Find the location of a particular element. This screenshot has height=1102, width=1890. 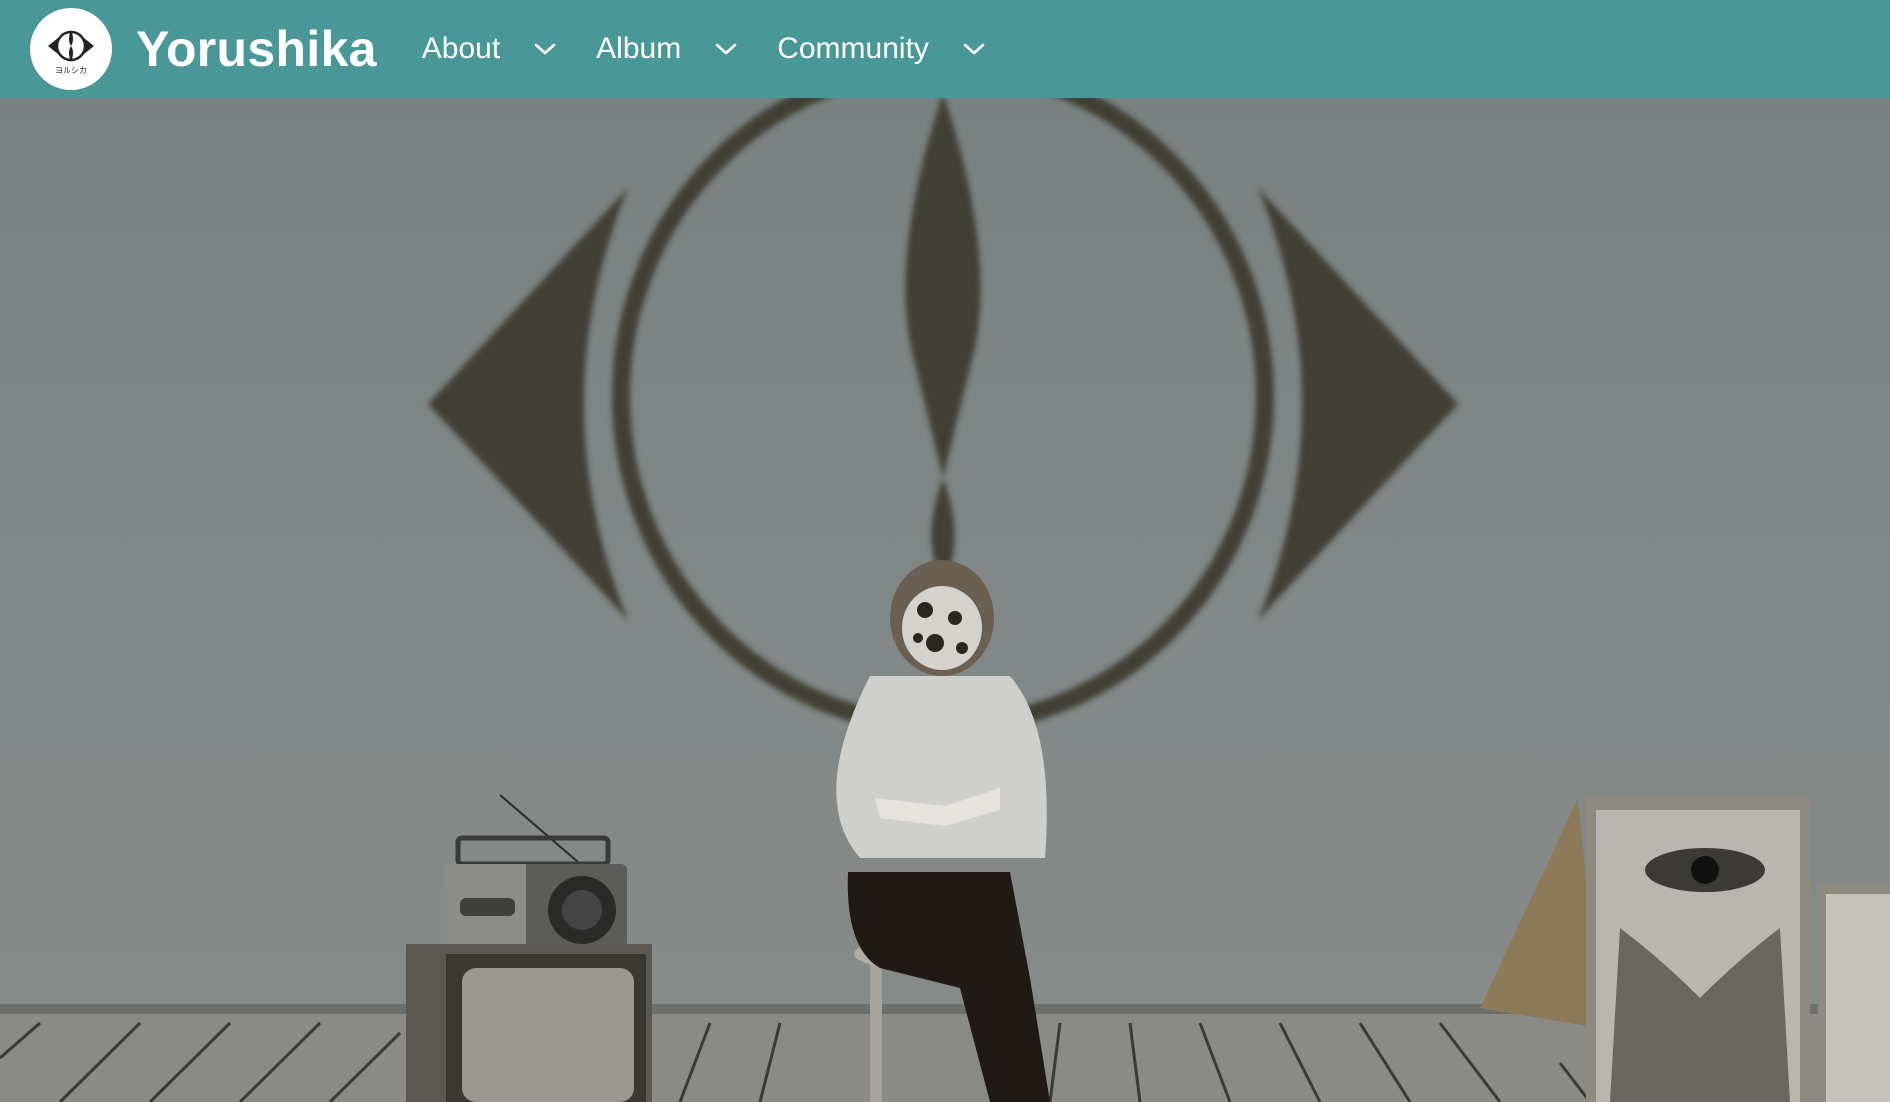

old-television is located at coordinates (529, 1023).